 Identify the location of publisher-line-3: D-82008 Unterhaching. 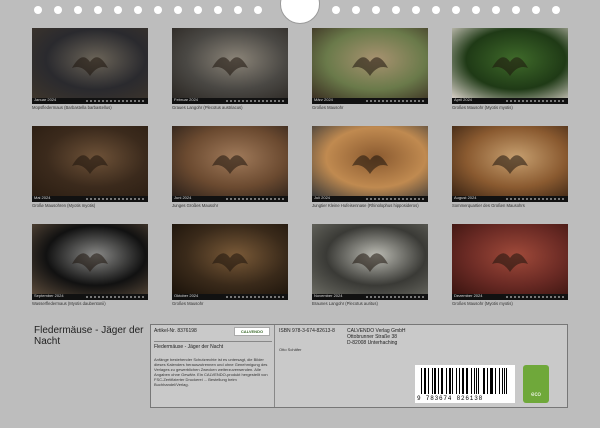
(372, 343).